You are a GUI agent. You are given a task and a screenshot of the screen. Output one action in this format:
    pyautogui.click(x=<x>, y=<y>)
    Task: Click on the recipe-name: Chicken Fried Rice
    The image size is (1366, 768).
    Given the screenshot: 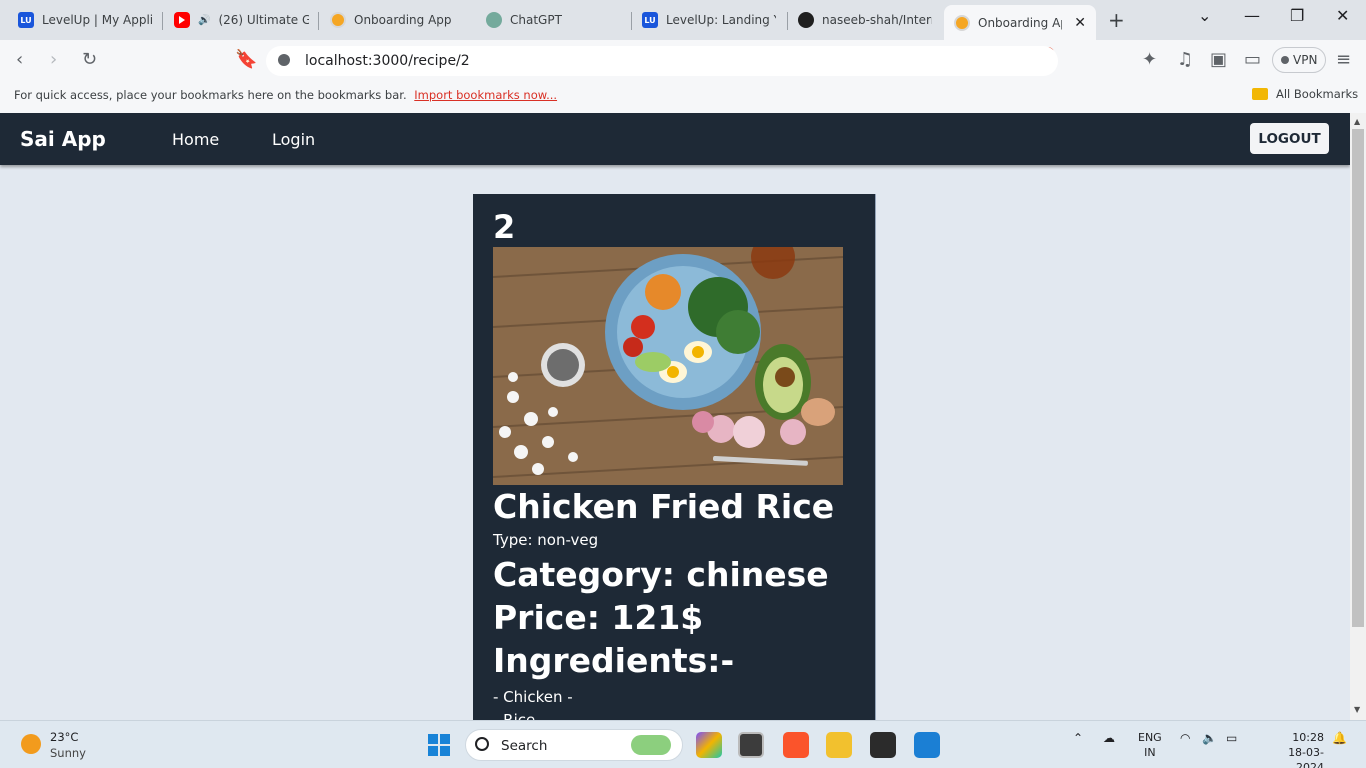 What is the action you would take?
    pyautogui.click(x=664, y=506)
    